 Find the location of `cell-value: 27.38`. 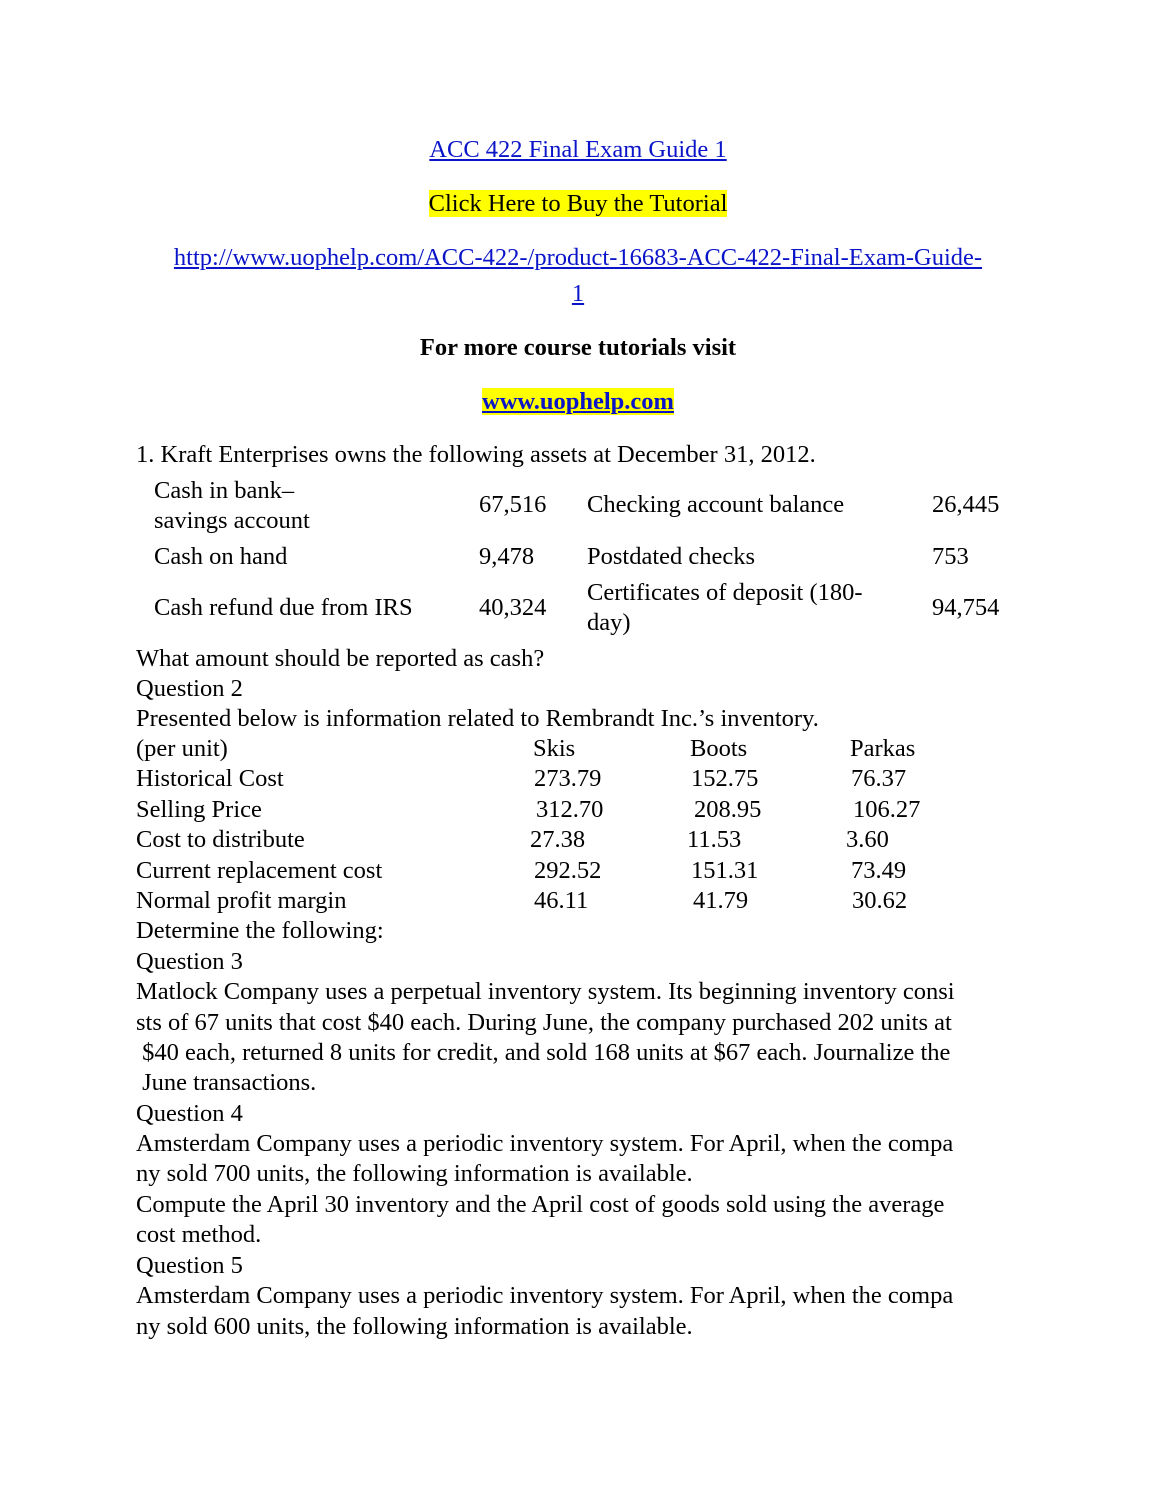

cell-value: 27.38 is located at coordinates (558, 839).